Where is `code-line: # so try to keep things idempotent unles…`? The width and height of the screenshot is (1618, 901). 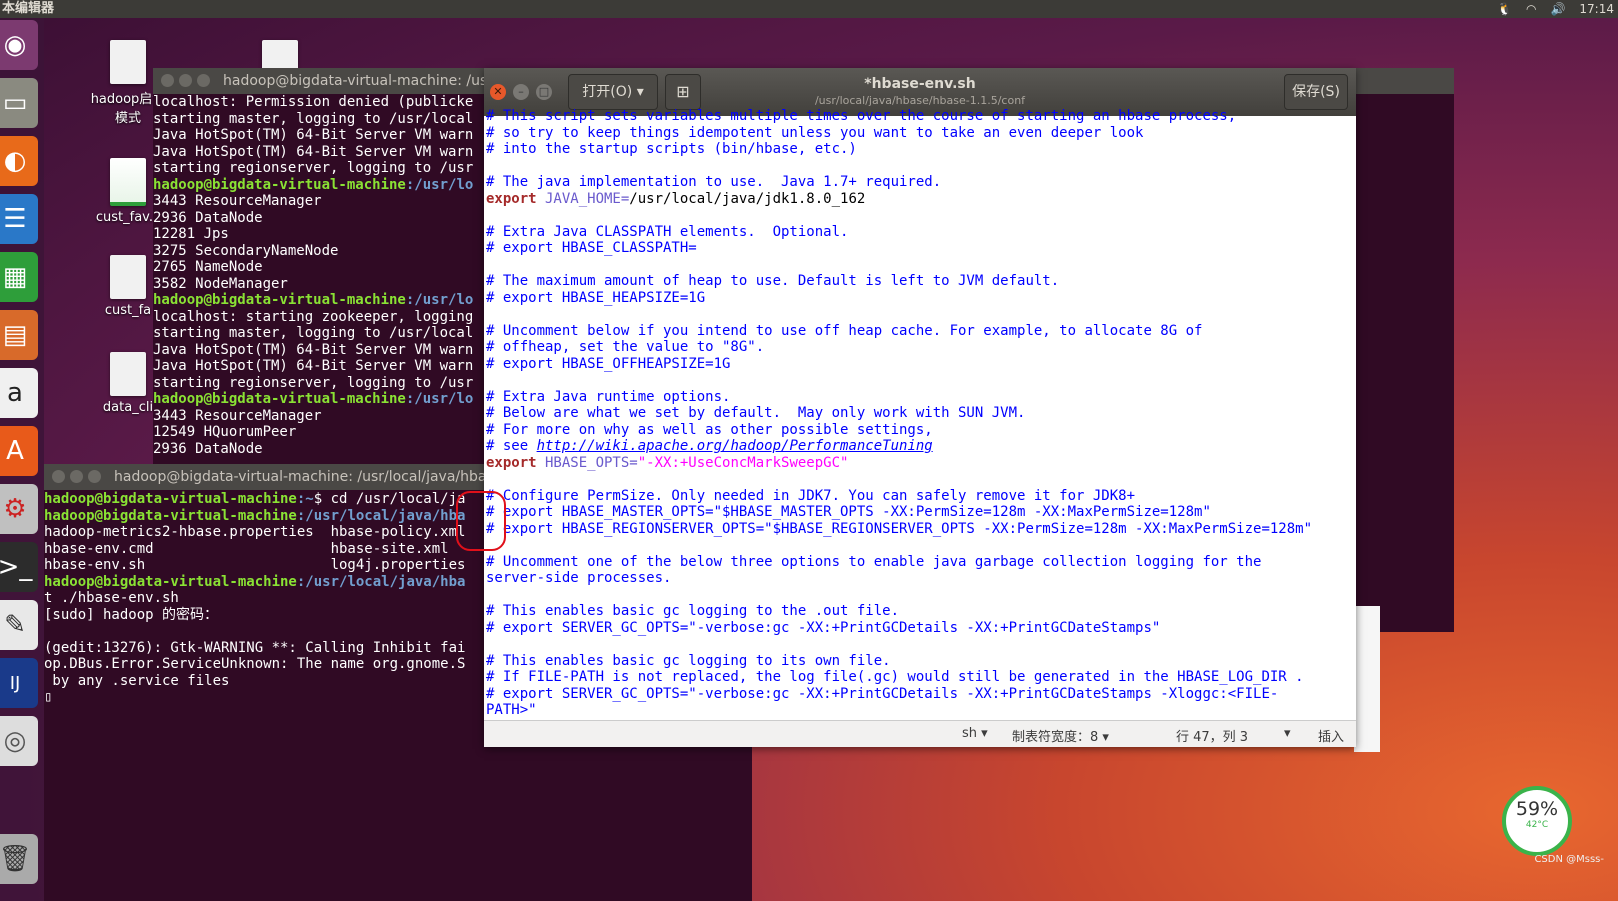 code-line: # so try to keep things idempotent unles… is located at coordinates (815, 132).